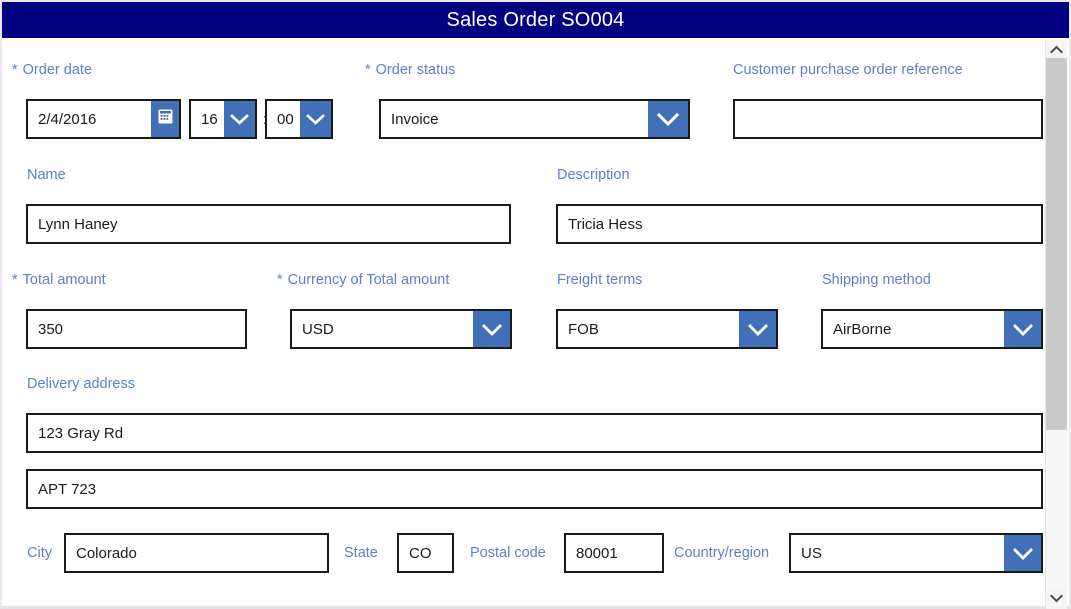 The image size is (1071, 609). Describe the element at coordinates (382, 329) in the screenshot. I see `currency-value: USD` at that location.